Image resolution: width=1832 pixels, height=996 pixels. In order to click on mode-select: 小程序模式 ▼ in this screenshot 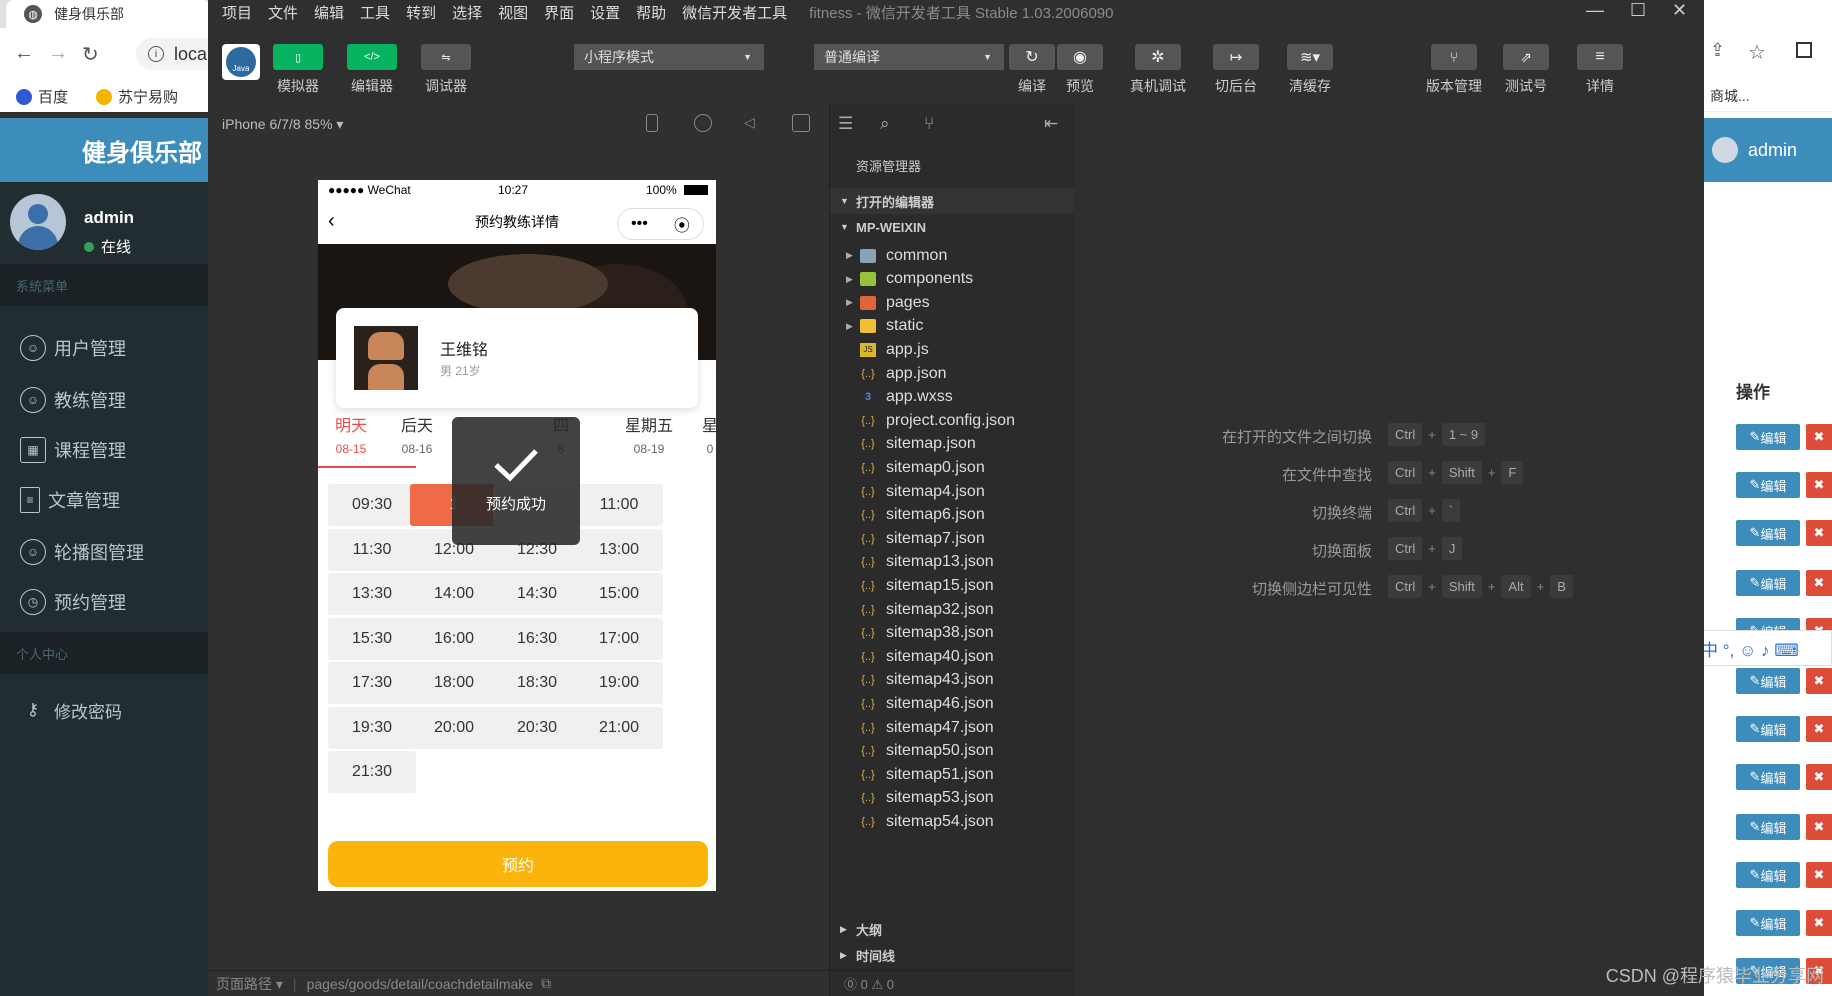, I will do `click(669, 57)`.